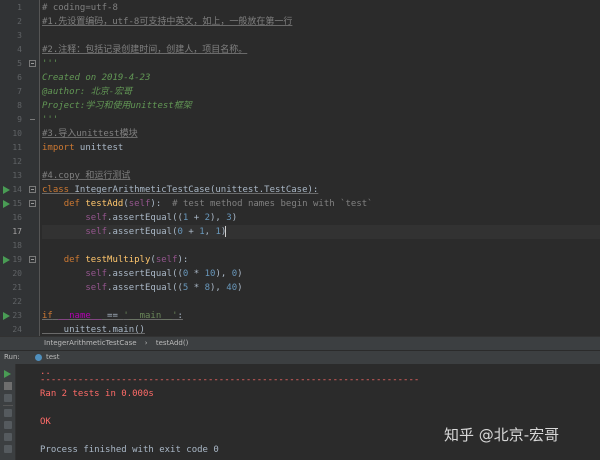  I want to click on line-number: 6, so click(19, 77).